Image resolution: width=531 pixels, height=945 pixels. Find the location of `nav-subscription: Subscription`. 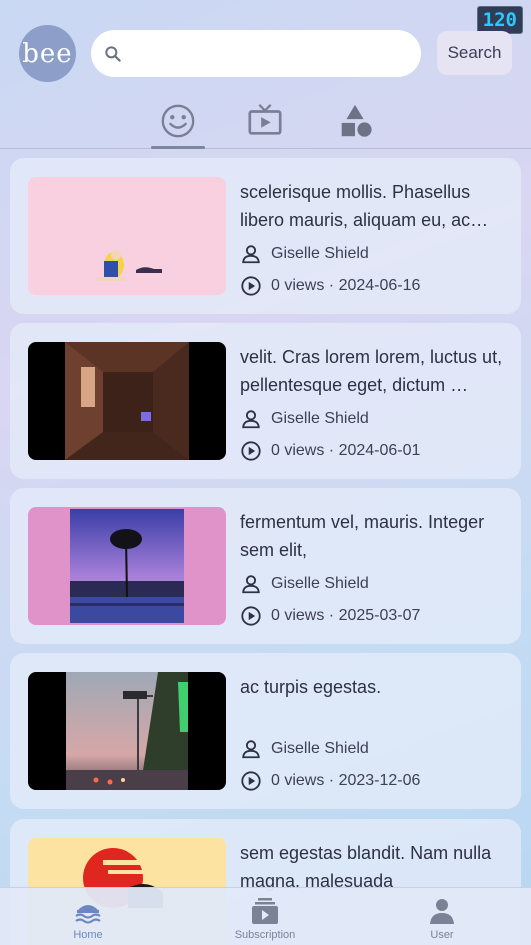

nav-subscription: Subscription is located at coordinates (265, 918).